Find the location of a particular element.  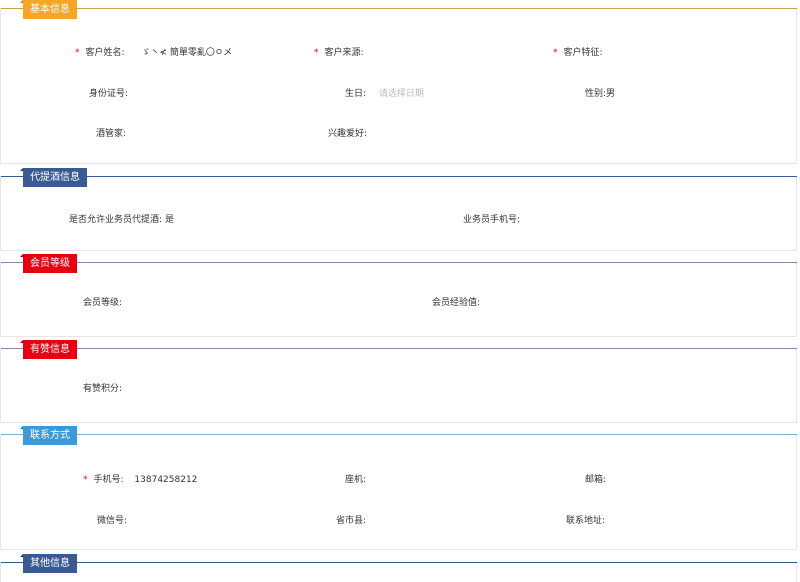

customer-source-field: * 客户来源: is located at coordinates (339, 51).